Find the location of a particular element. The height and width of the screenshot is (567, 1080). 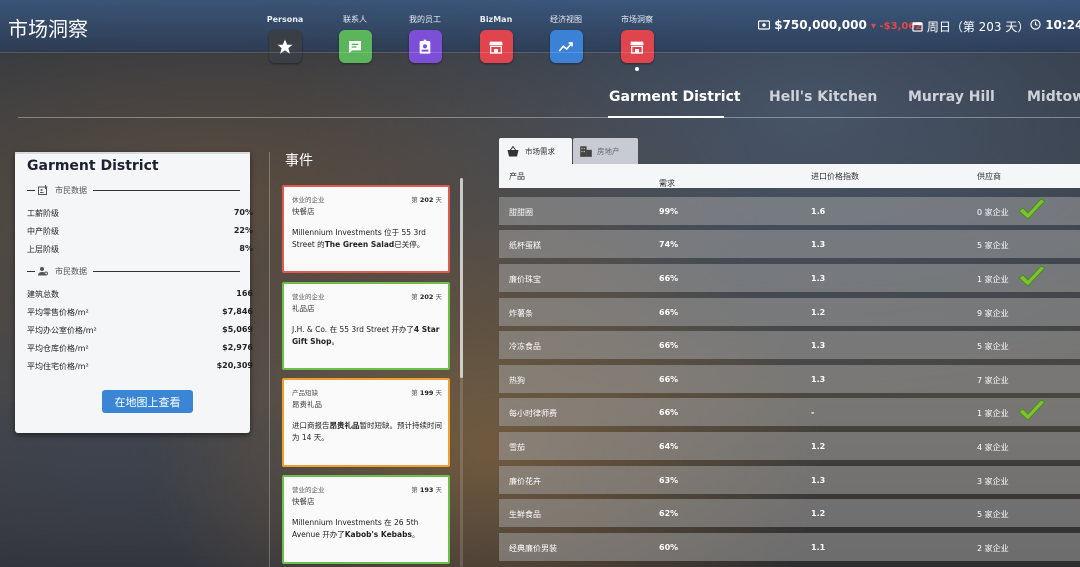

nav-contacts: 联系人 is located at coordinates (355, 38).